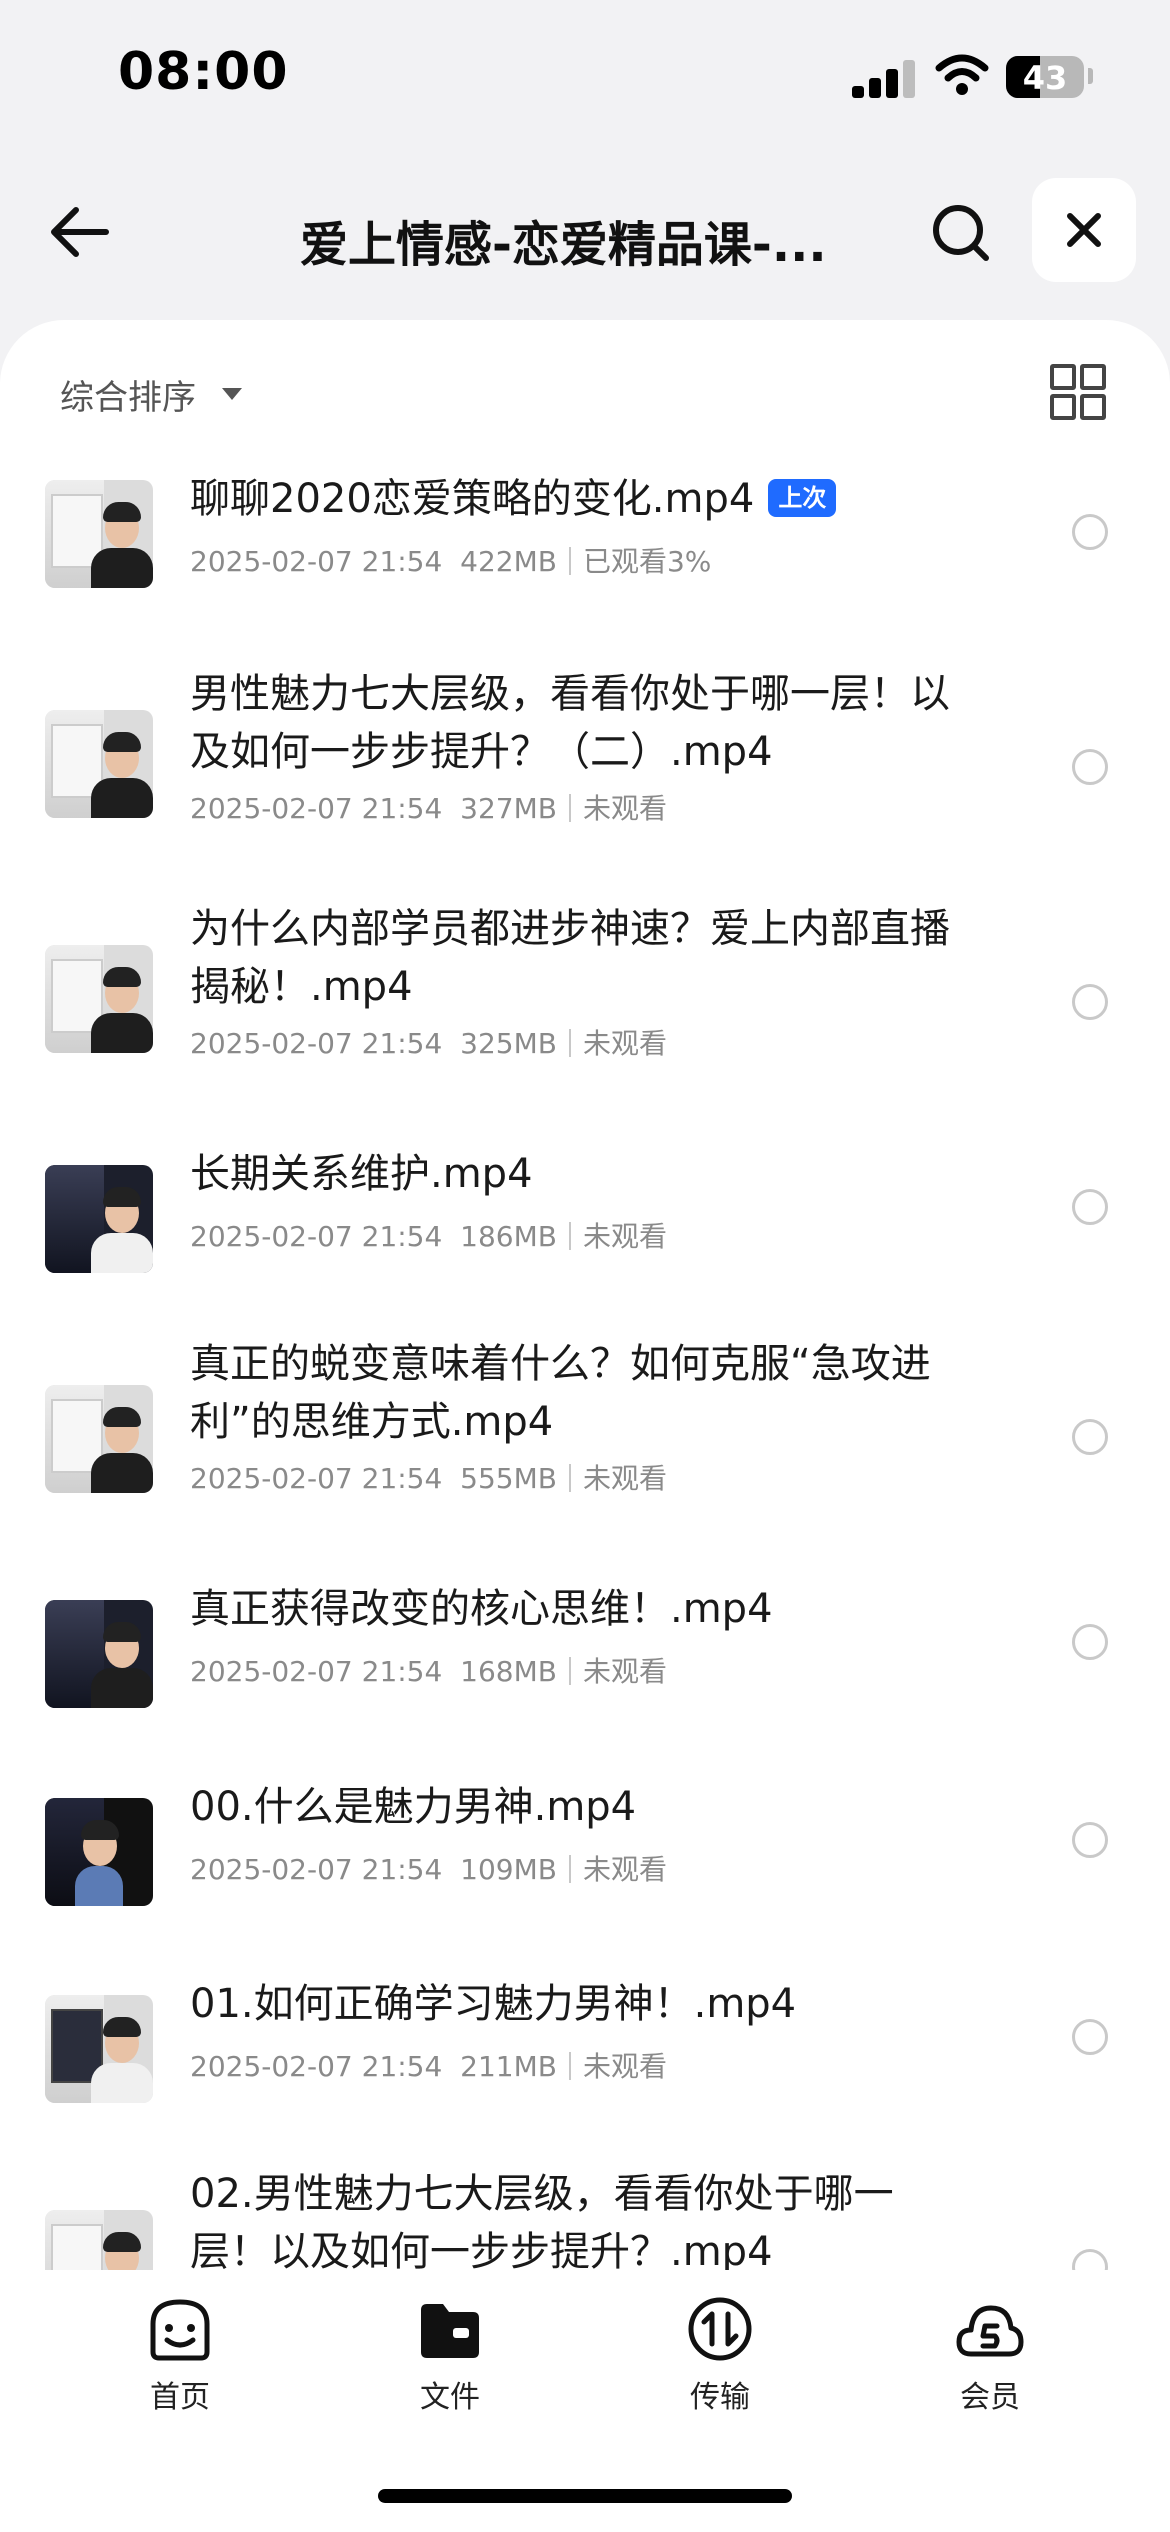 The image size is (1170, 2532). I want to click on file-size: 168MB, so click(508, 1671).